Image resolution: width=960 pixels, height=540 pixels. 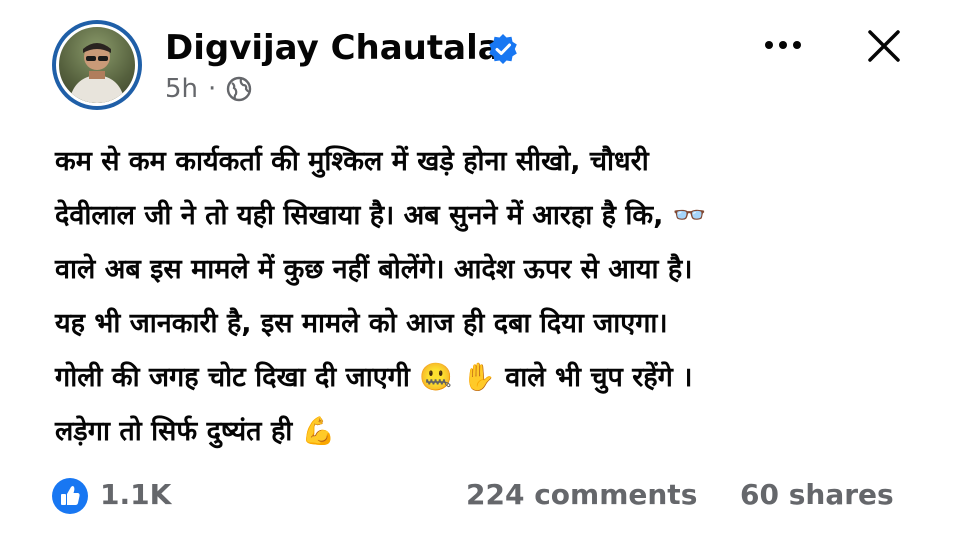 What do you see at coordinates (97, 73) in the screenshot?
I see `avatar-person-illustration` at bounding box center [97, 73].